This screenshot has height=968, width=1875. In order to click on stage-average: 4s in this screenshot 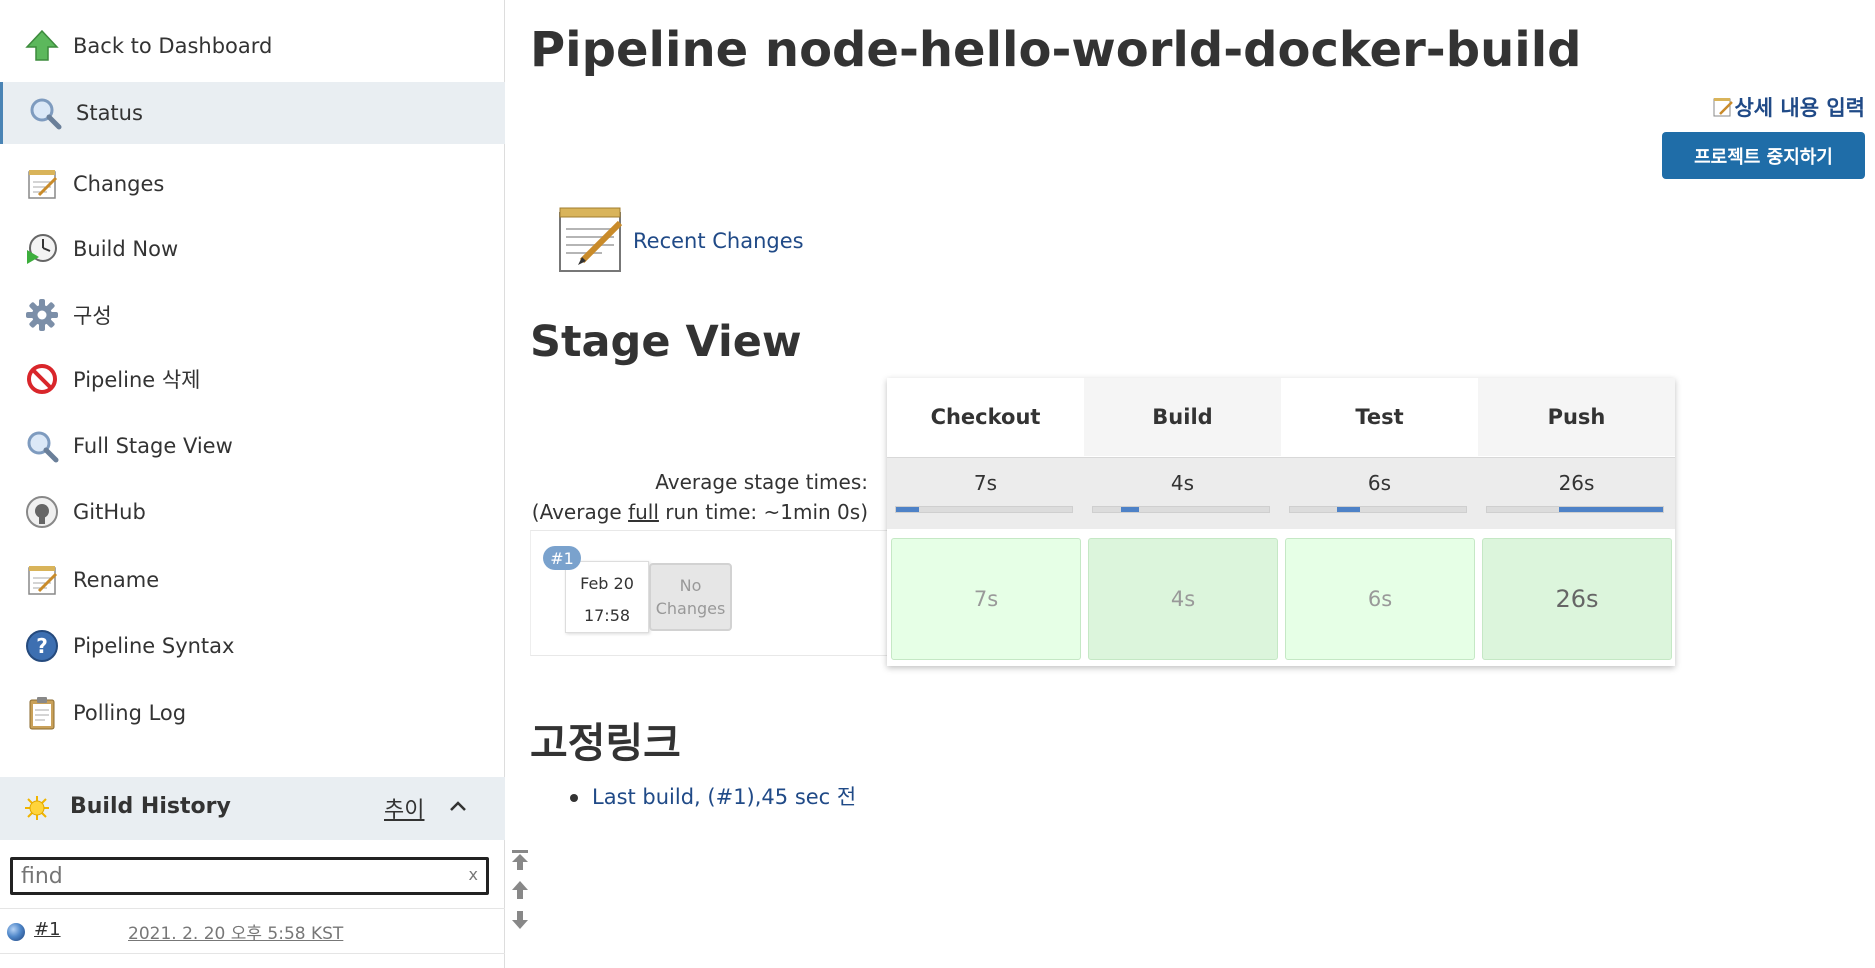, I will do `click(1182, 493)`.